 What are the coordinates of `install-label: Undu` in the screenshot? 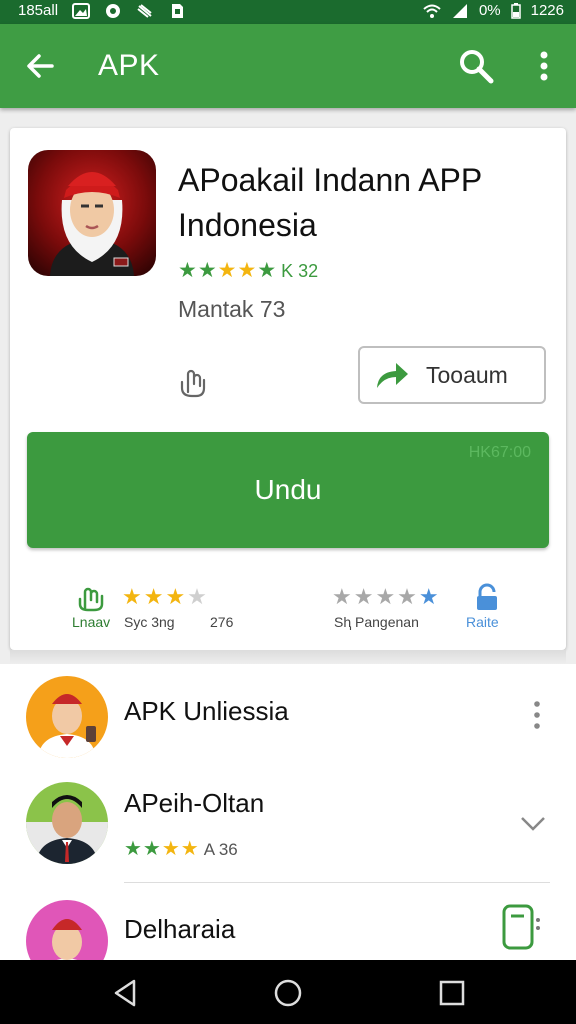 It's located at (288, 489).